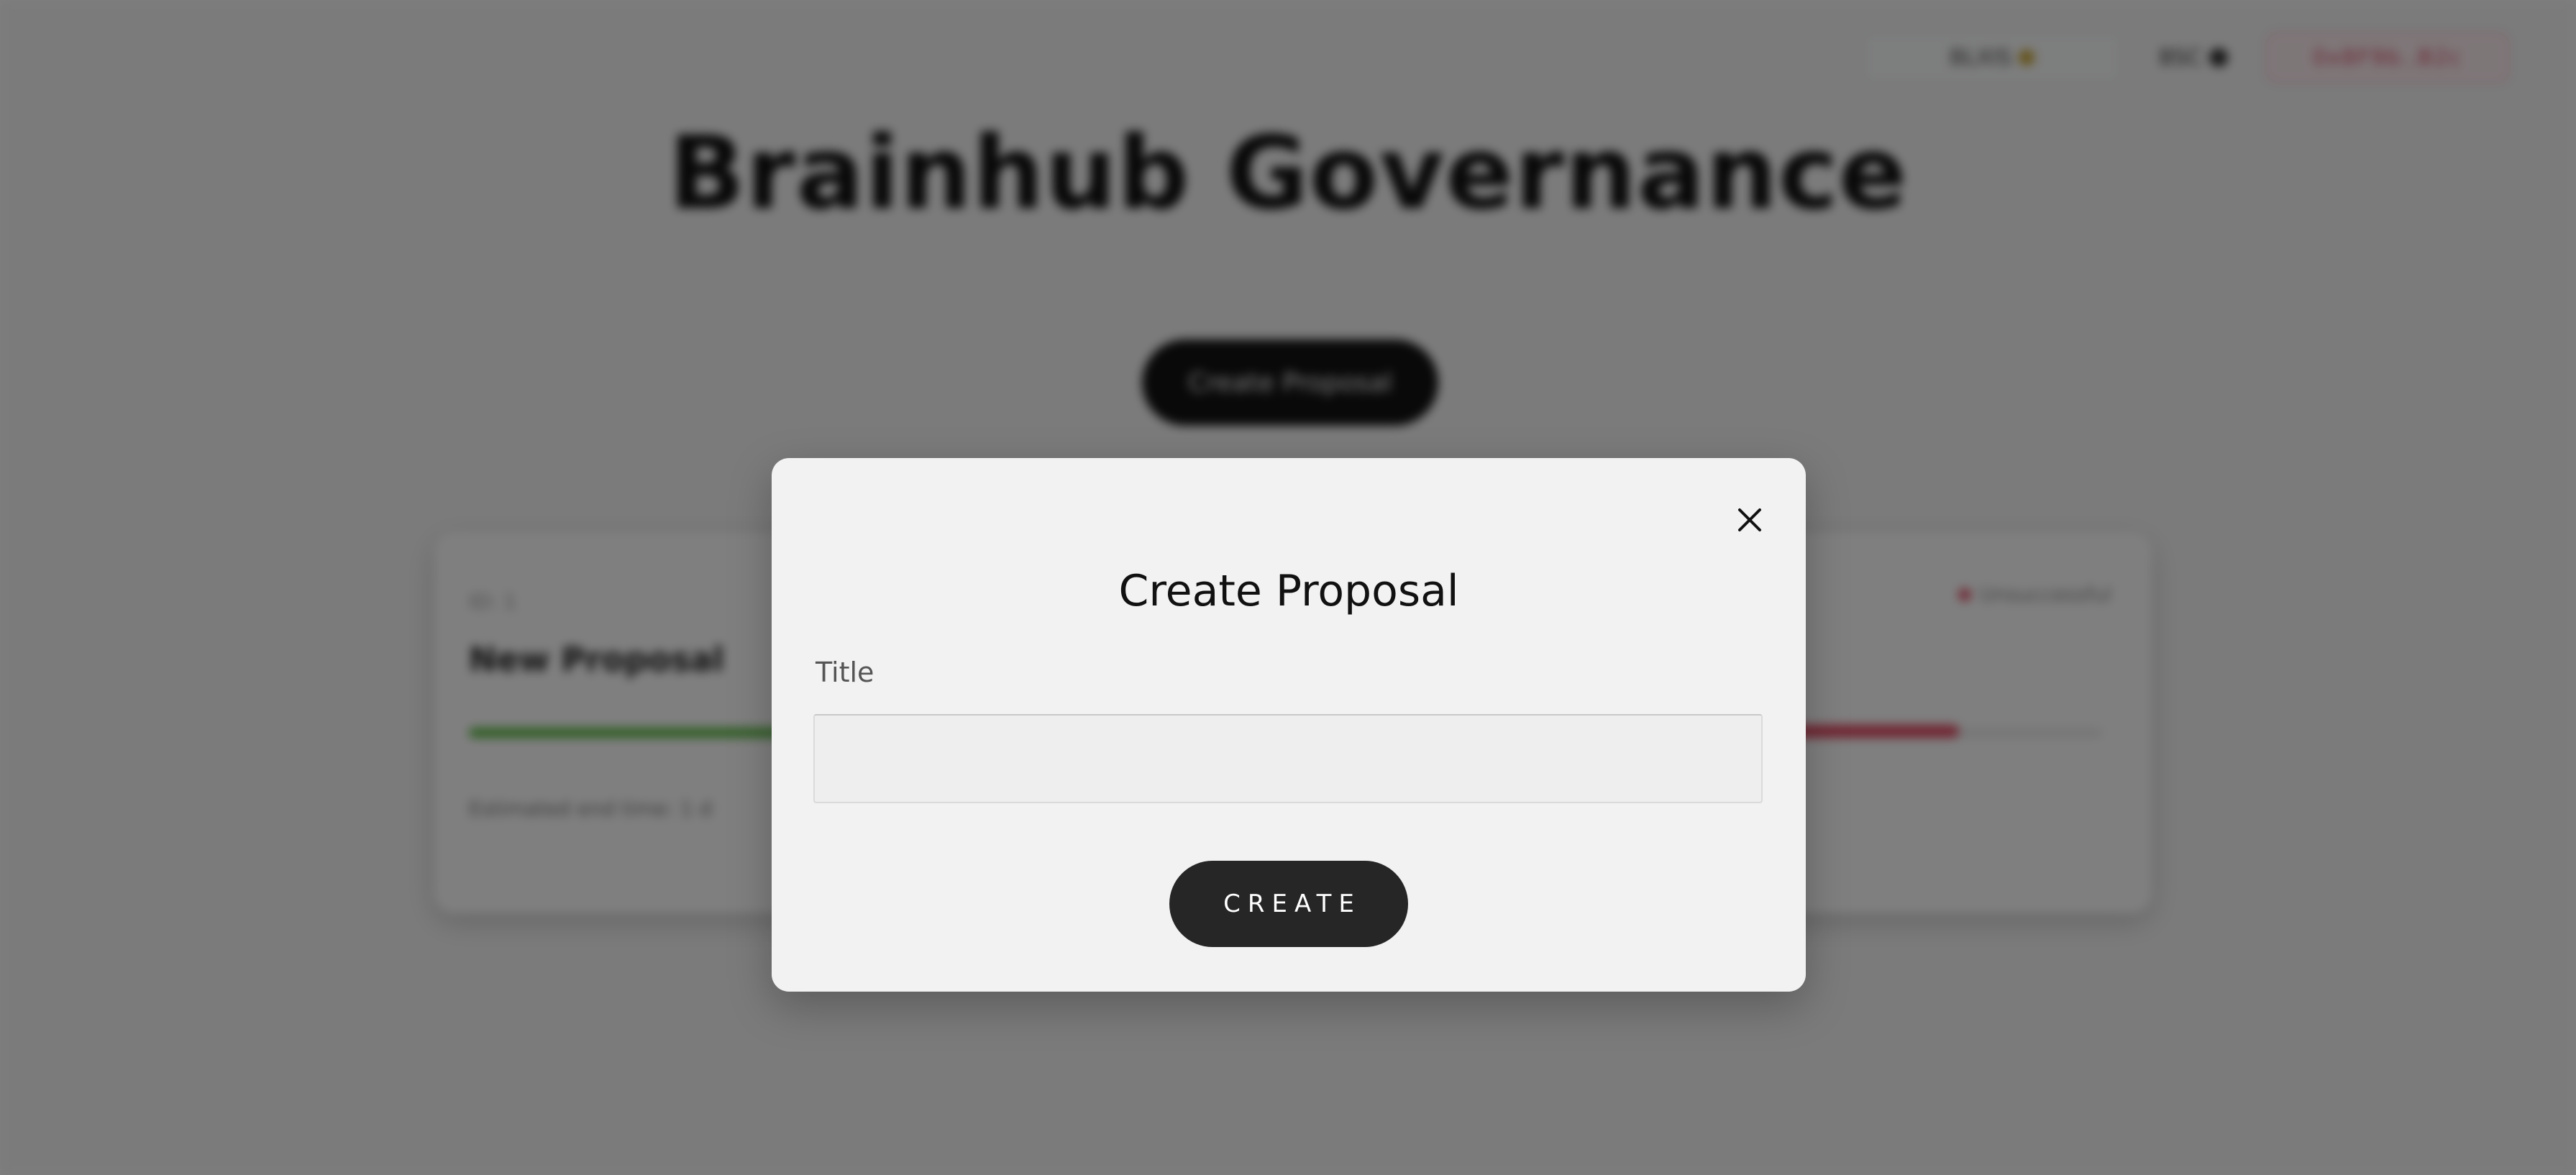 Image resolution: width=2576 pixels, height=1175 pixels. Describe the element at coordinates (1288, 904) in the screenshot. I see `create-button: CREATE` at that location.